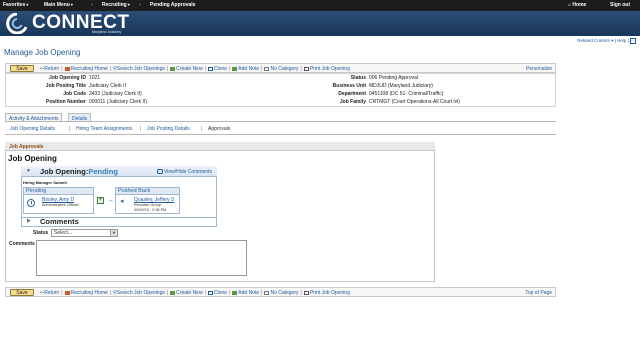 The height and width of the screenshot is (360, 640). I want to click on field-label: Job Code, so click(74, 94).